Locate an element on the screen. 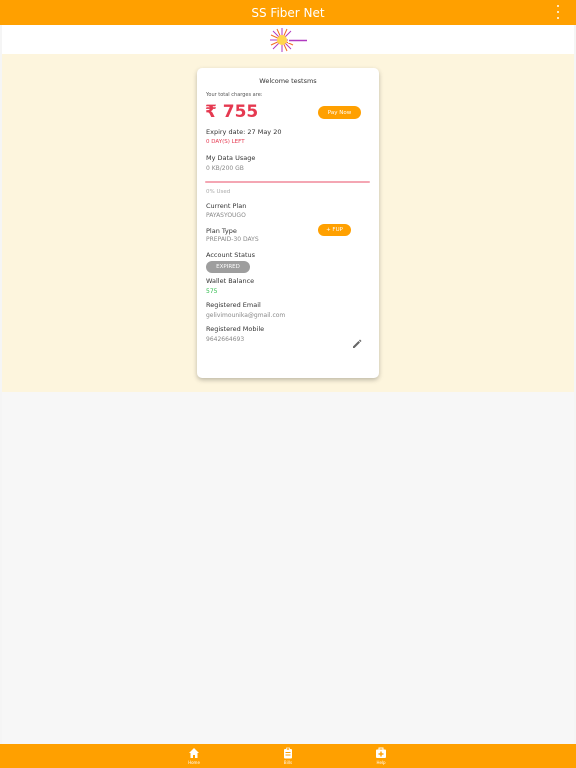 The height and width of the screenshot is (768, 576). registered-mobile-value: 9642664693 is located at coordinates (225, 339).